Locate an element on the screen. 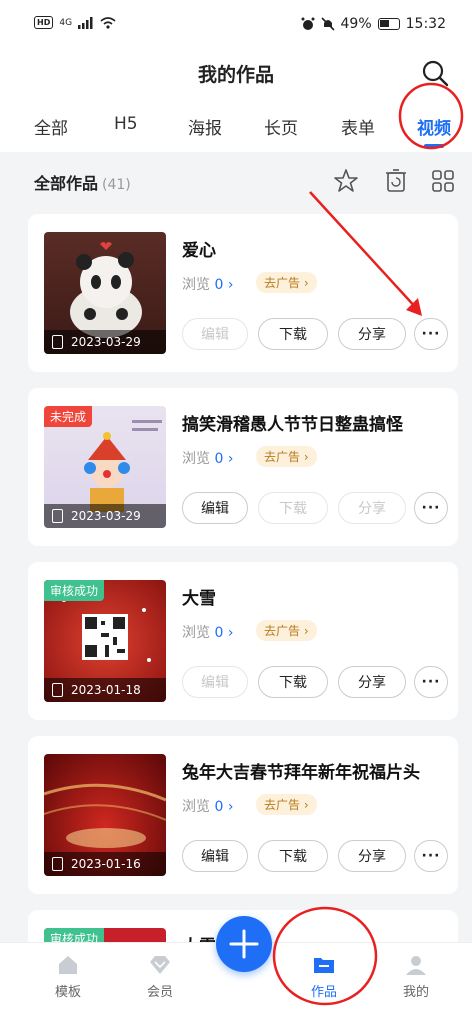 Image resolution: width=472 pixels, height=1009 pixels. network-type: 4G is located at coordinates (66, 22).